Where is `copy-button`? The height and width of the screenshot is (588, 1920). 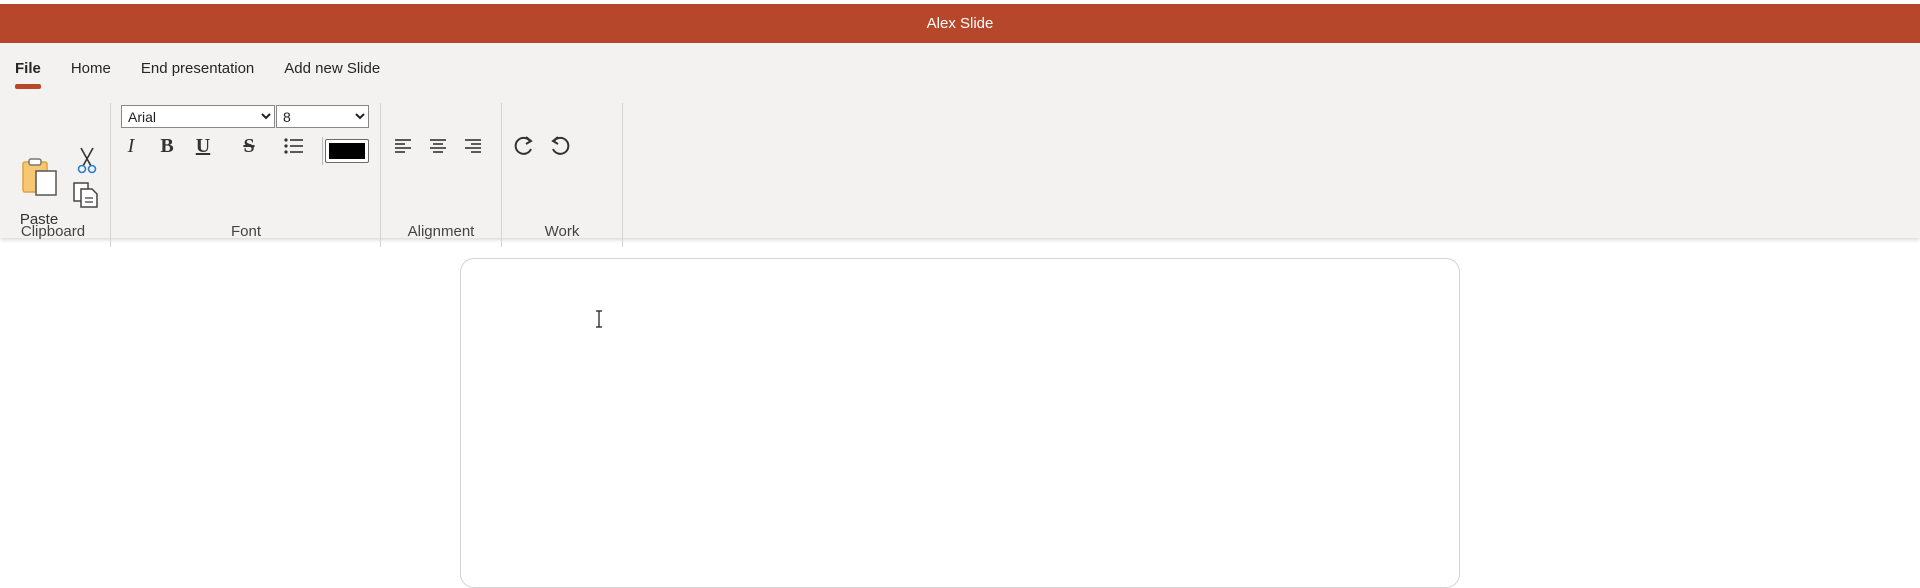 copy-button is located at coordinates (86, 195).